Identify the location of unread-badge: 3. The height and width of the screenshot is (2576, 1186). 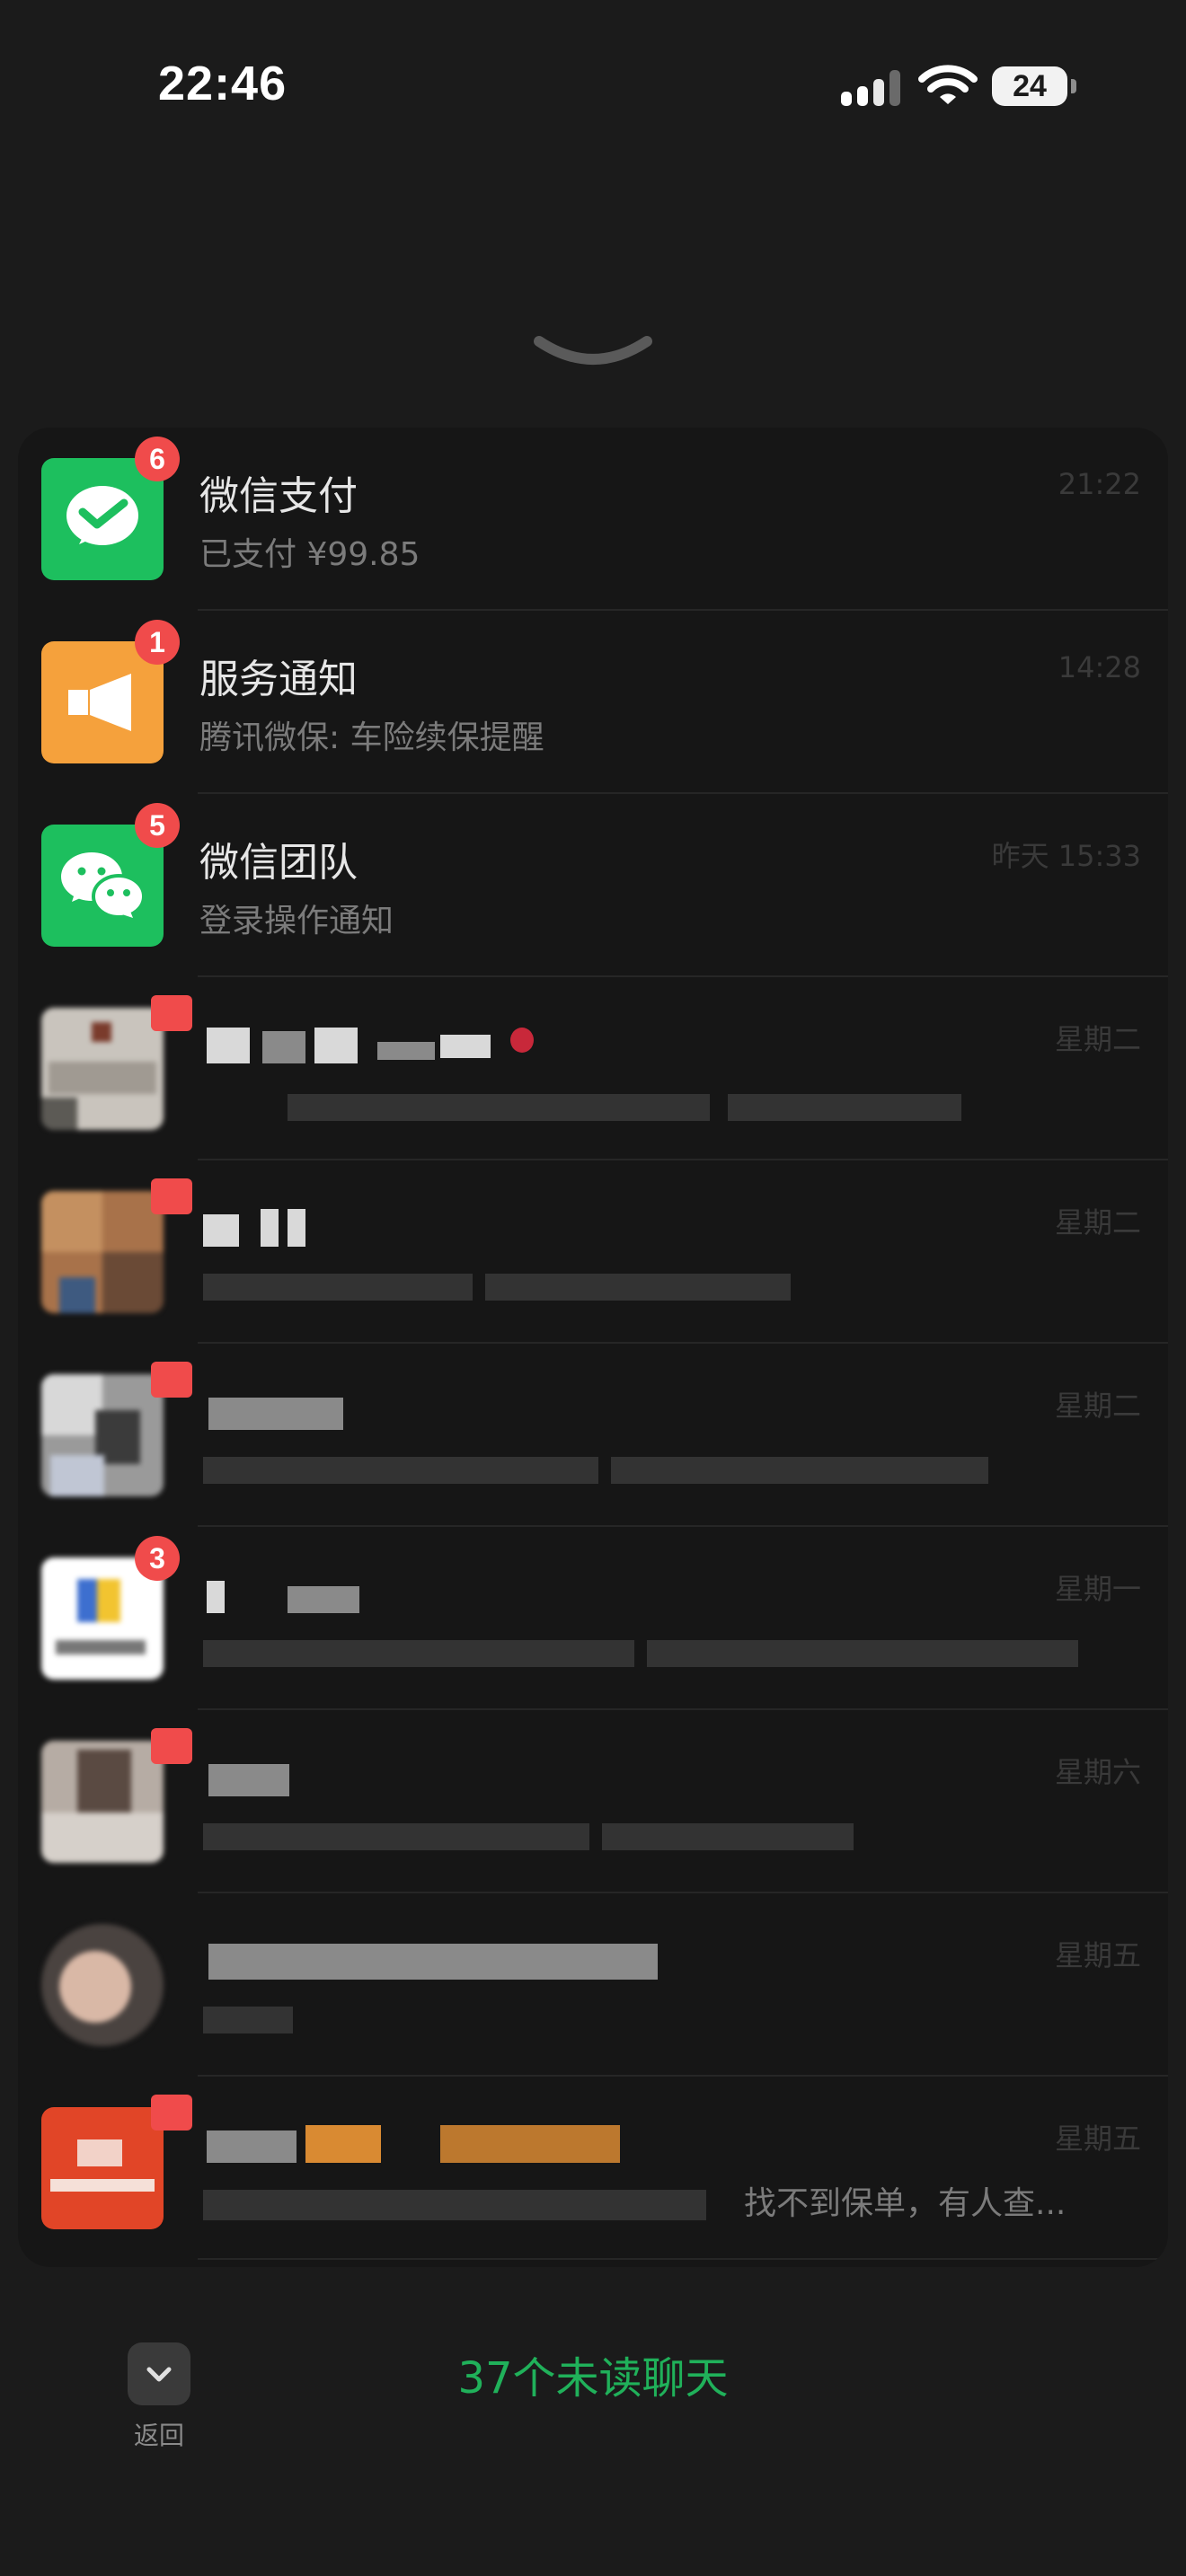
(157, 1558).